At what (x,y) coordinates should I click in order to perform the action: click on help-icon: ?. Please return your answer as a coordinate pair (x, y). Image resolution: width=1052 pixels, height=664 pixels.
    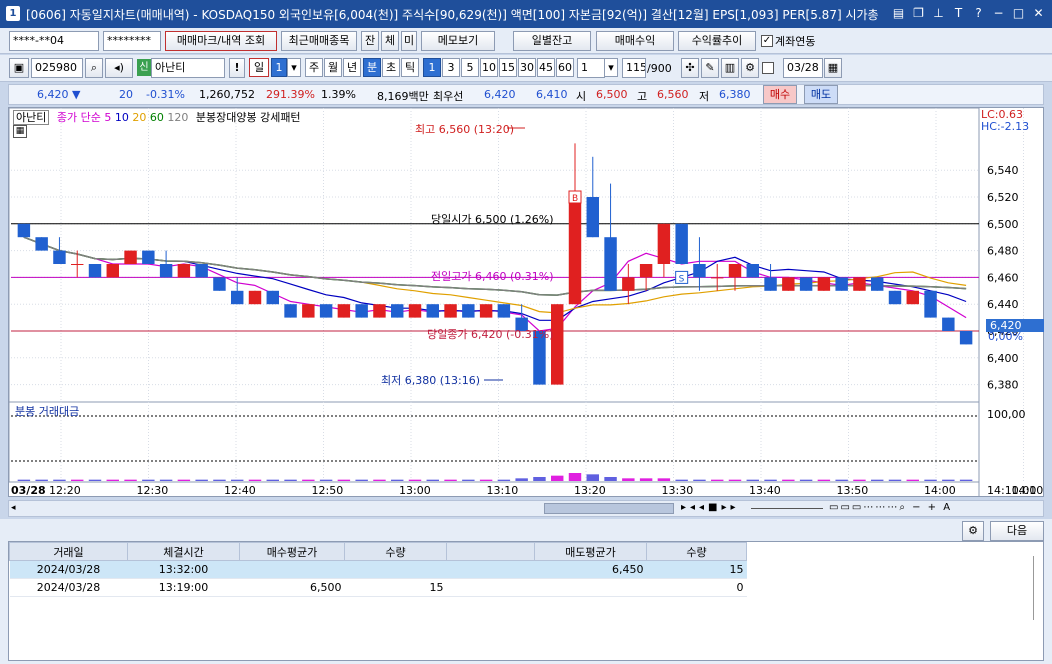
    Looking at the image, I should click on (978, 13).